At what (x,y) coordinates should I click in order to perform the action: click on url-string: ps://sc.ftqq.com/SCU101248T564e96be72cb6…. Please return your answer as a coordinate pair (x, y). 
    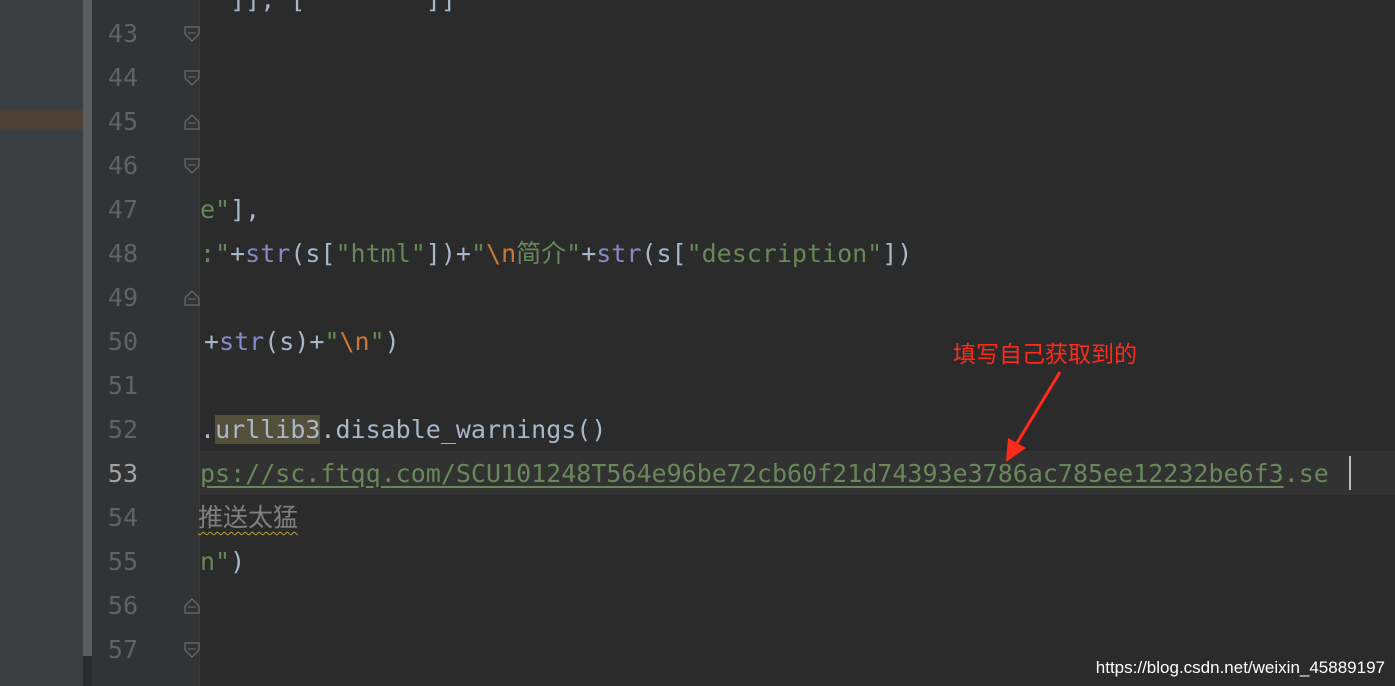
    Looking at the image, I should click on (742, 473).